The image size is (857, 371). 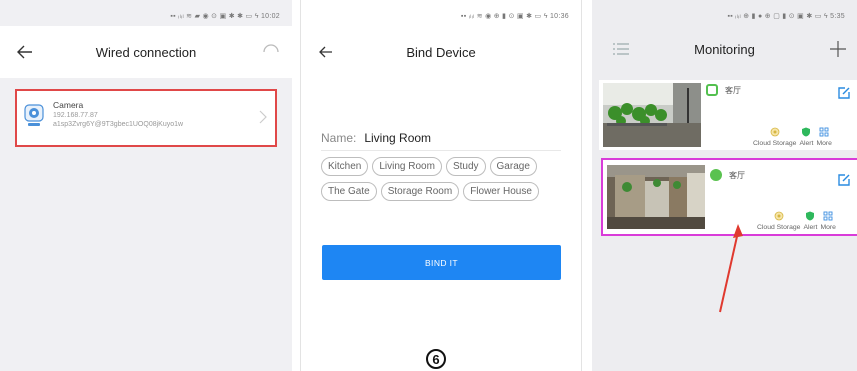 What do you see at coordinates (420, 191) in the screenshot?
I see `chip-storage-room: Storage Room` at bounding box center [420, 191].